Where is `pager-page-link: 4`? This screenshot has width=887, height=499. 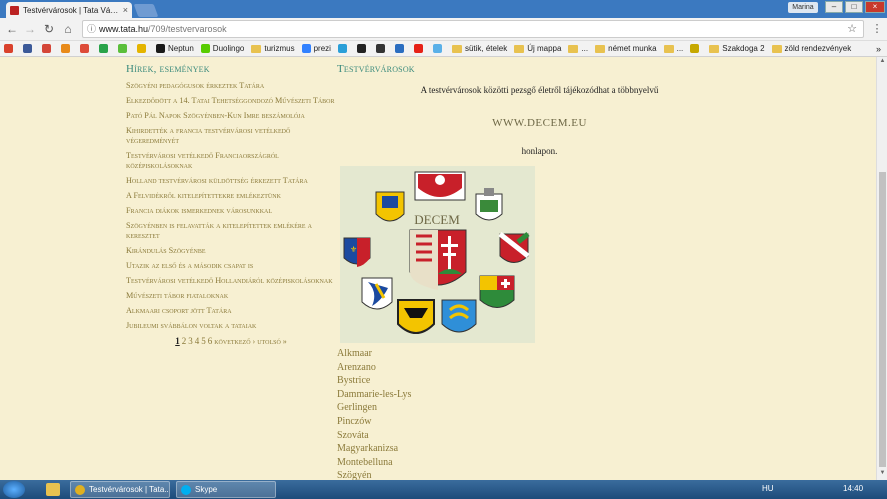
pager-page-link: 4 is located at coordinates (197, 341).